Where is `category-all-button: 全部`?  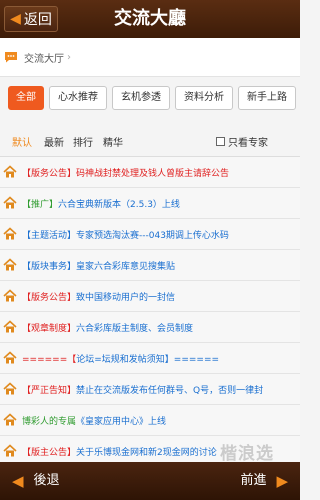
category-all-button: 全部 is located at coordinates (26, 98).